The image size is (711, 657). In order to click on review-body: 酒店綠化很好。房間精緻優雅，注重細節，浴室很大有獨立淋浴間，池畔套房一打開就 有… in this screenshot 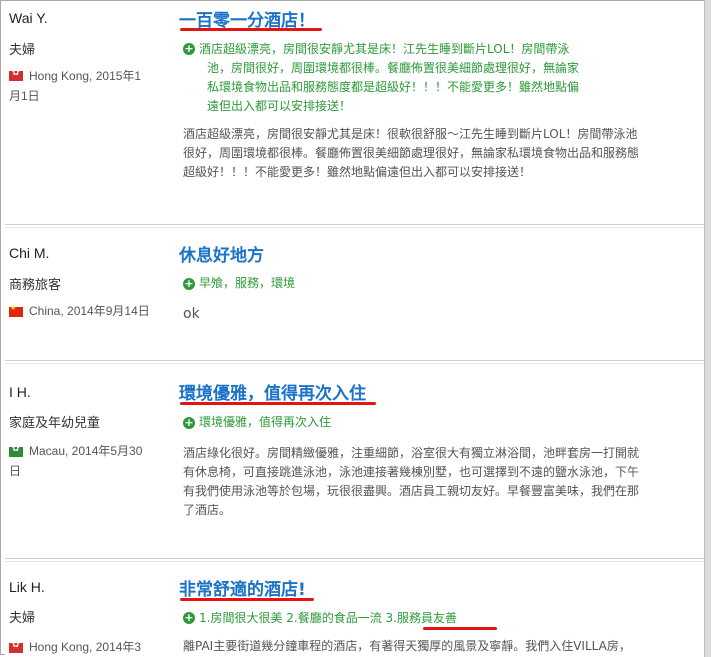, I will do `click(411, 481)`.